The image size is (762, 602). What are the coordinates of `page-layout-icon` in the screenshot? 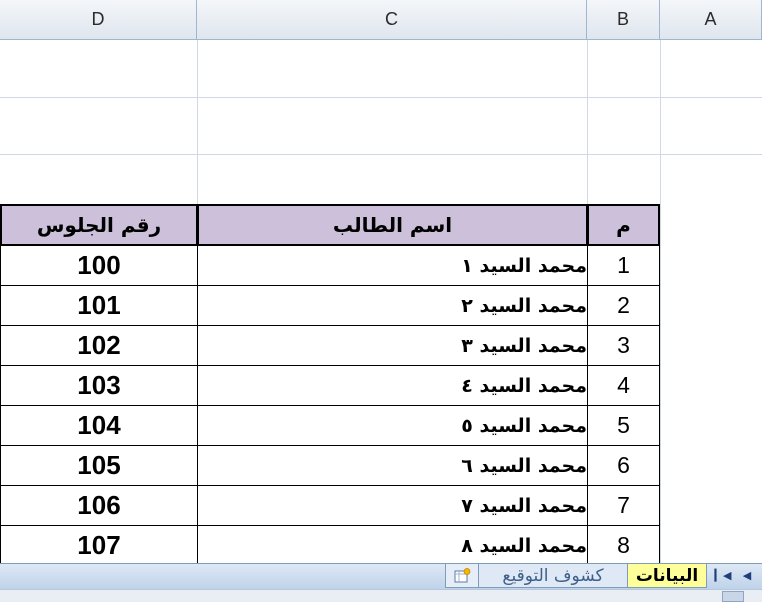 It's located at (733, 596).